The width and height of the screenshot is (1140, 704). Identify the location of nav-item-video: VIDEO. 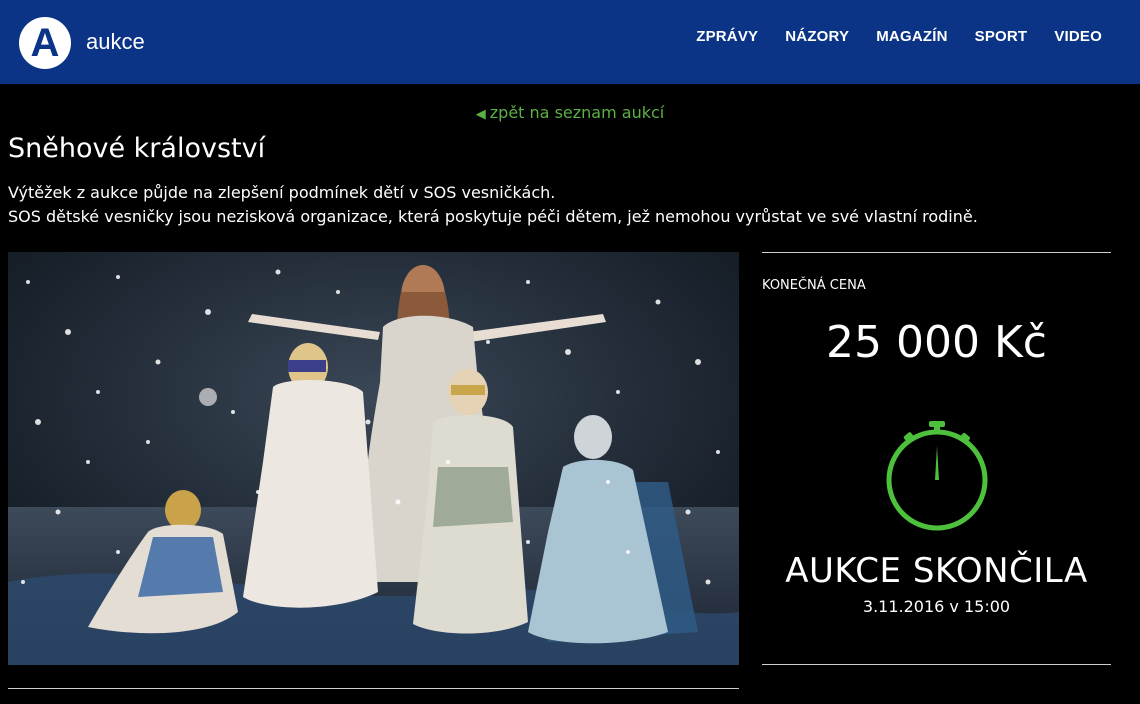
(1078, 36).